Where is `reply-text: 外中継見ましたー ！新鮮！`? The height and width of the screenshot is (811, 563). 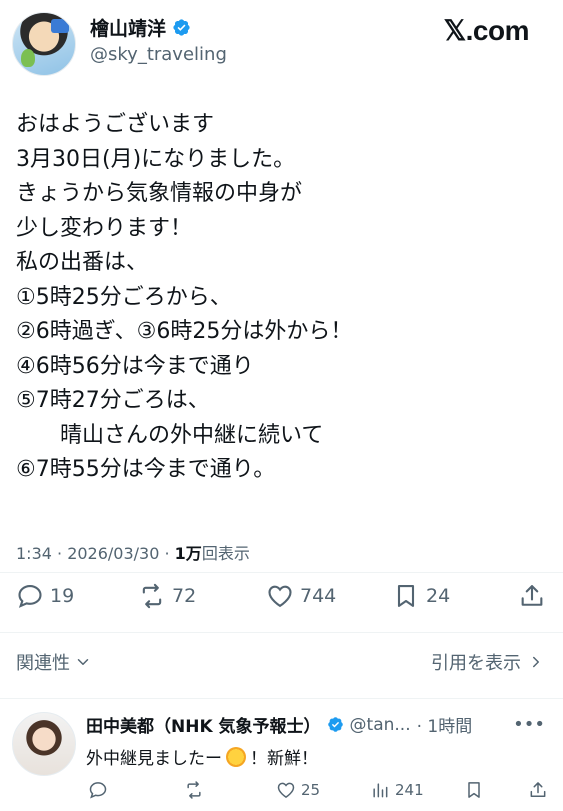 reply-text: 外中継見ましたー ！新鮮！ is located at coordinates (202, 756).